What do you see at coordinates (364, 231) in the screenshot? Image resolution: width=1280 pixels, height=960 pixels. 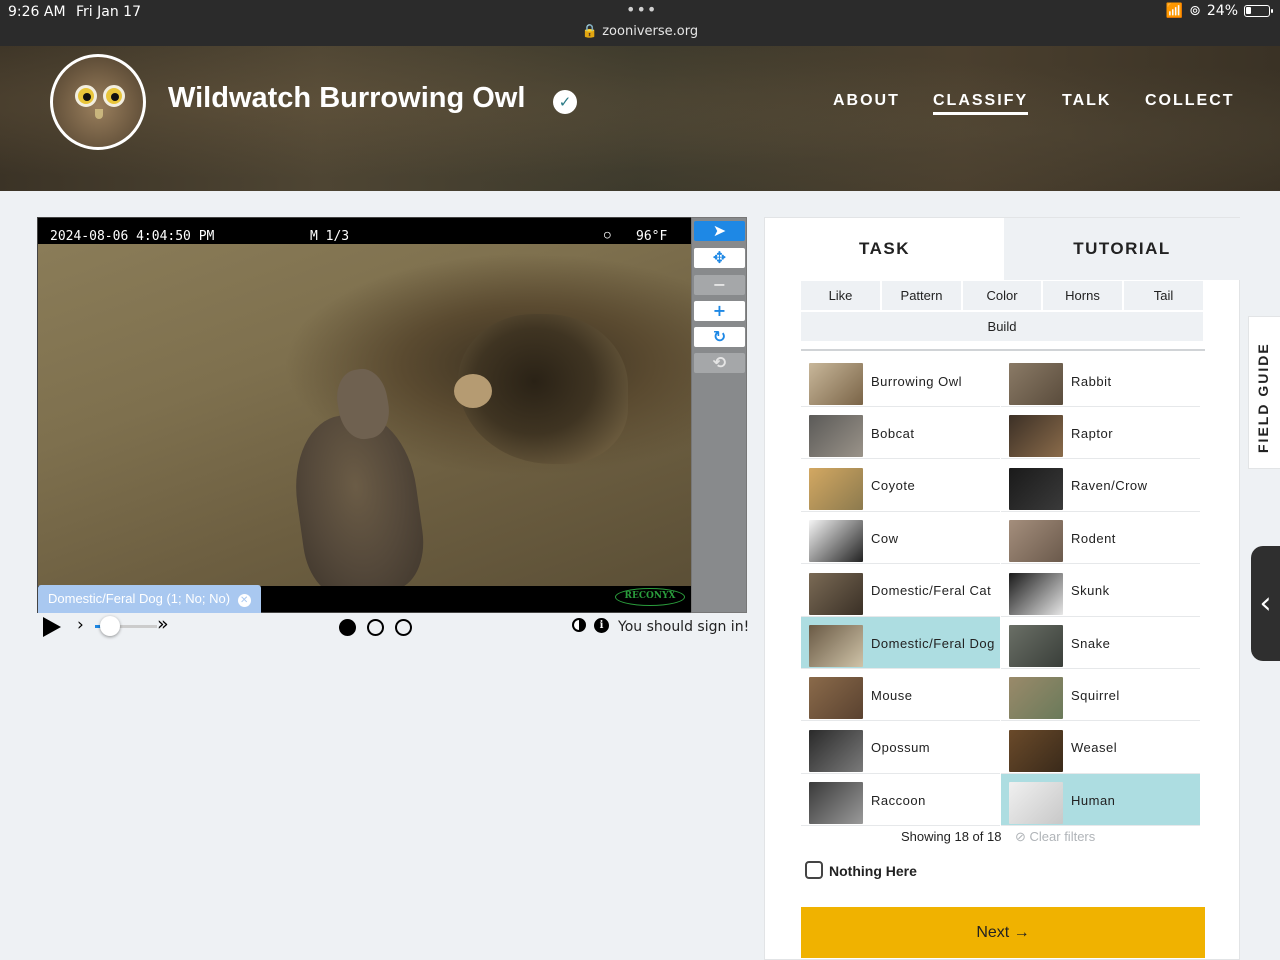 I see `camera-info-bar: 2024-08-06 4:04:50 PM M 1/3 ○ 96°F` at bounding box center [364, 231].